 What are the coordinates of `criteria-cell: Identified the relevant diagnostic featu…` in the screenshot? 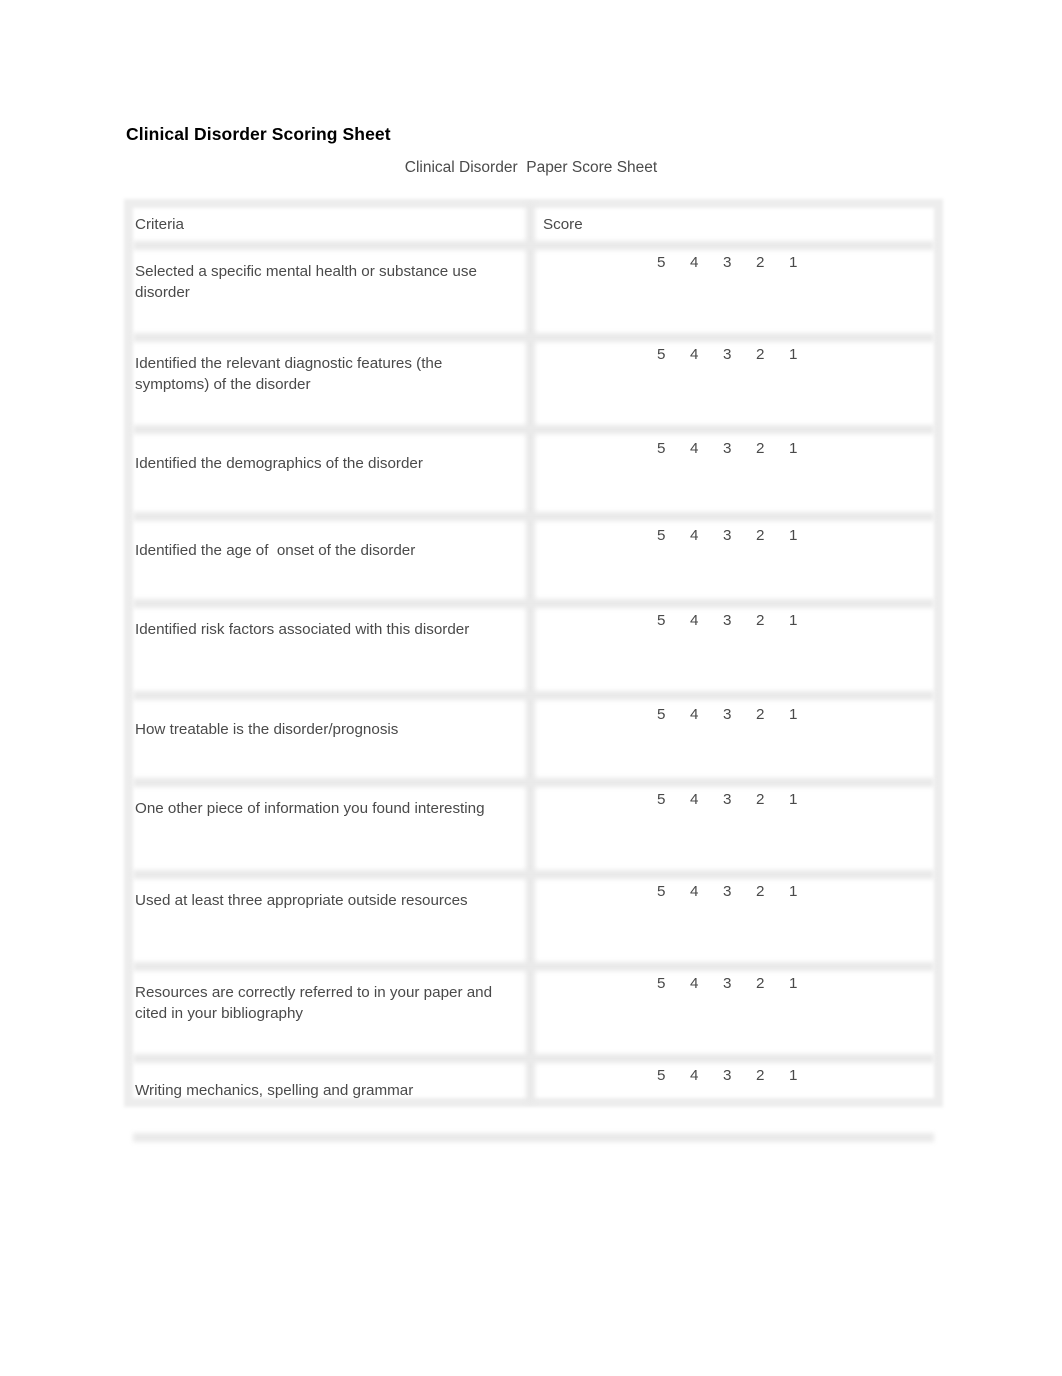 It's located at (327, 383).